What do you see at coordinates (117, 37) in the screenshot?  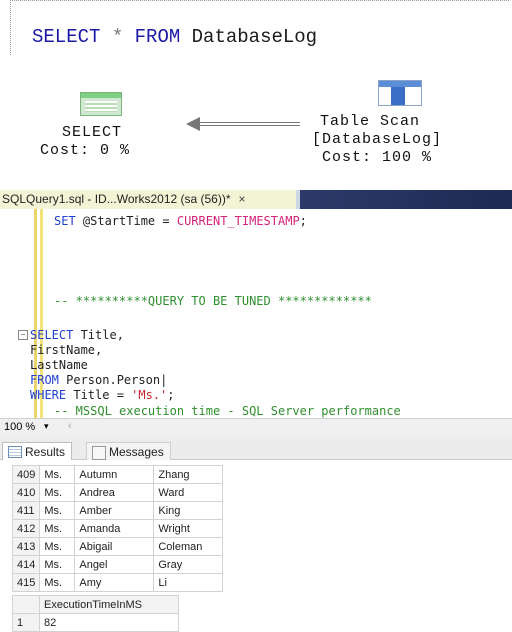 I see `star-operator: *` at bounding box center [117, 37].